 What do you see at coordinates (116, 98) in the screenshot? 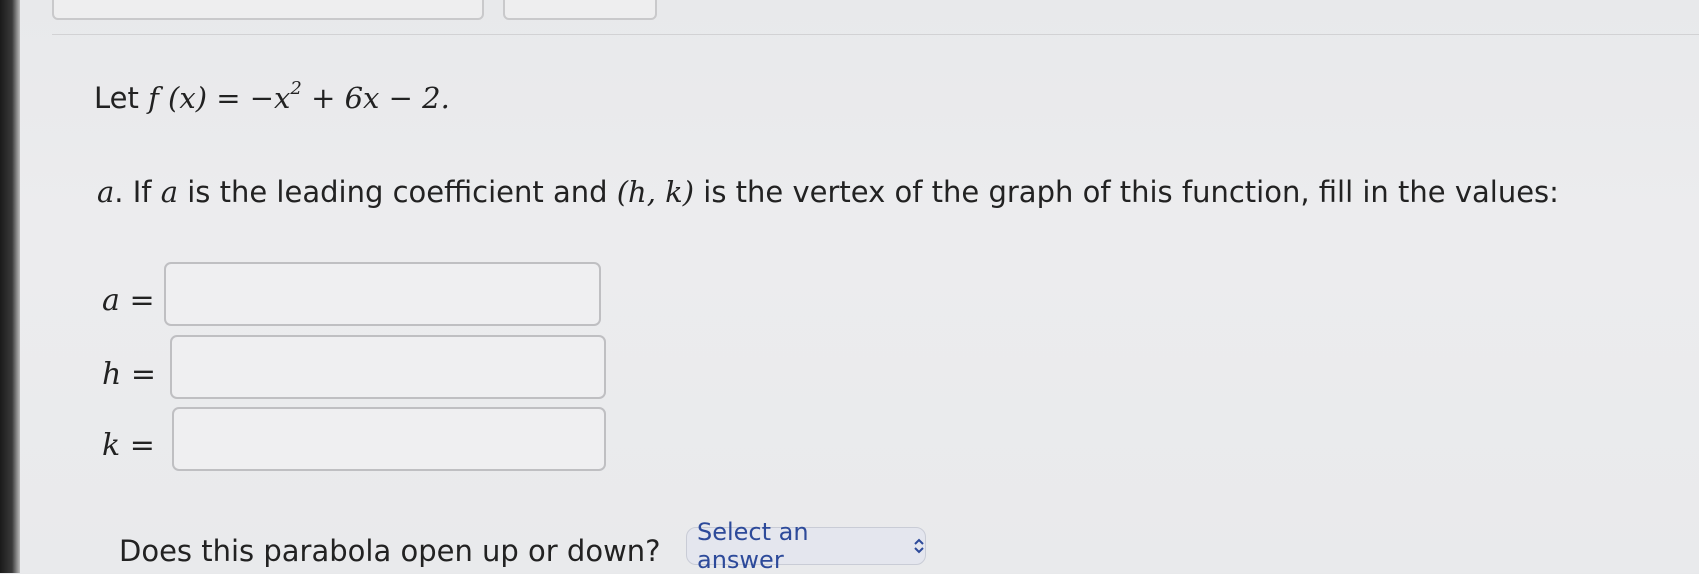
I see `let-text: Let` at bounding box center [116, 98].